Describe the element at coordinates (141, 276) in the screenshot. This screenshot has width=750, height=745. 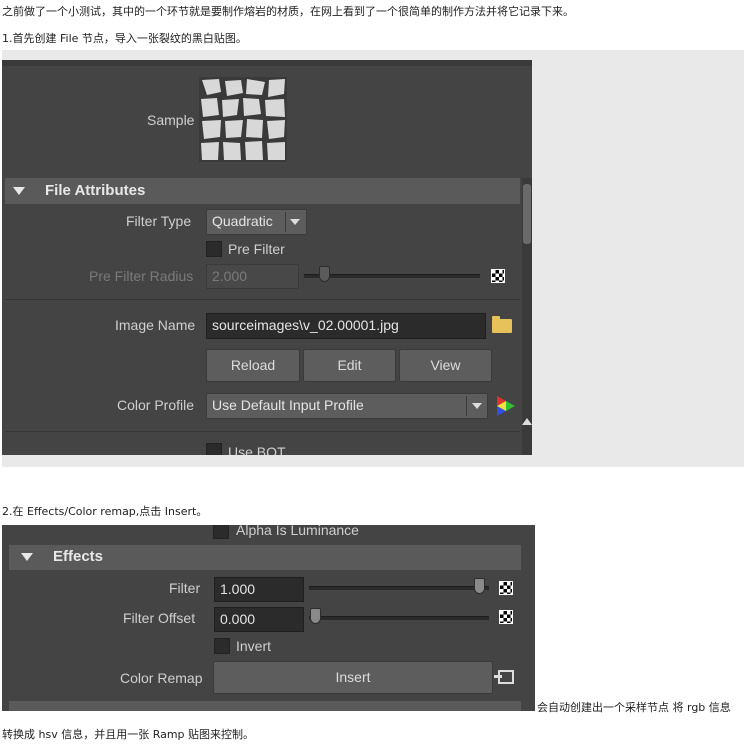
I see `pre-filter-radius-label: Pre Filter Radius` at that location.